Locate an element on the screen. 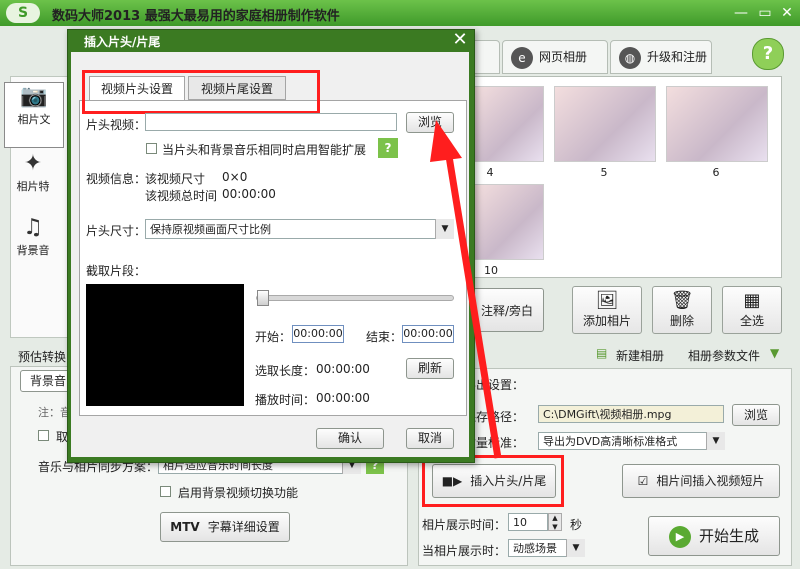 The height and width of the screenshot is (569, 800). start-generate-button: ▶ 开始生成 is located at coordinates (714, 536).